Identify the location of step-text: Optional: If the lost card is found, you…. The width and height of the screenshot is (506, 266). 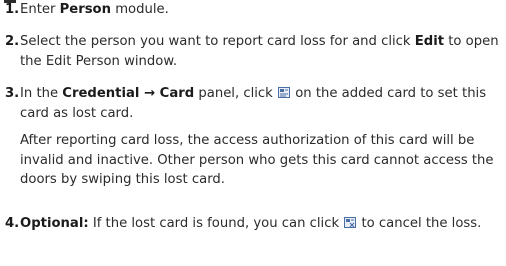
(251, 223).